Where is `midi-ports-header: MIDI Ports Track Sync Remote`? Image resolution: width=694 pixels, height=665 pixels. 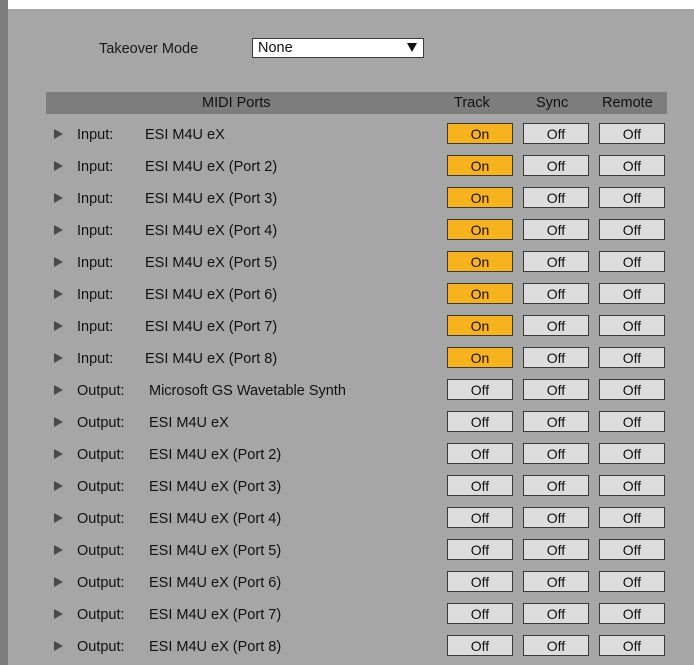
midi-ports-header: MIDI Ports Track Sync Remote is located at coordinates (356, 103).